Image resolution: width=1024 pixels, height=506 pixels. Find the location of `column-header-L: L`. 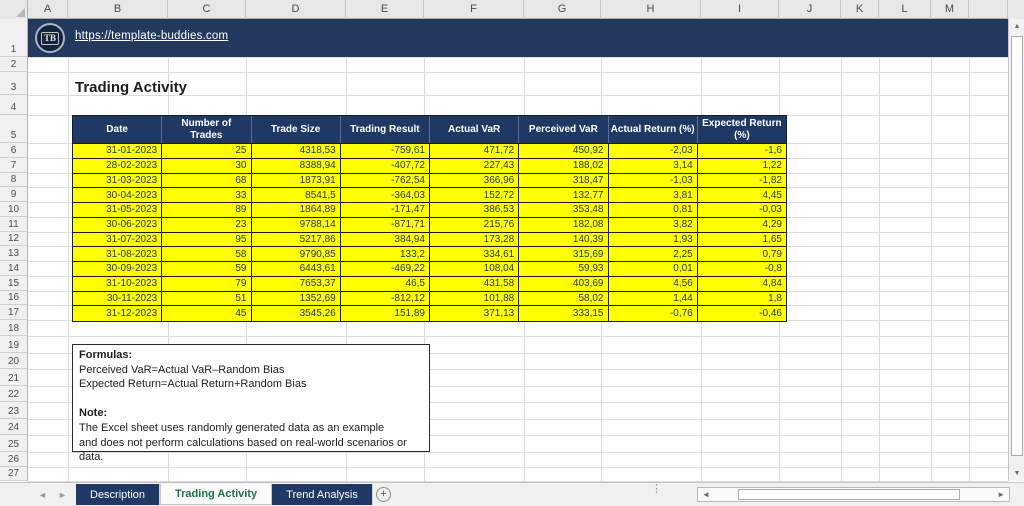

column-header-L: L is located at coordinates (905, 9).